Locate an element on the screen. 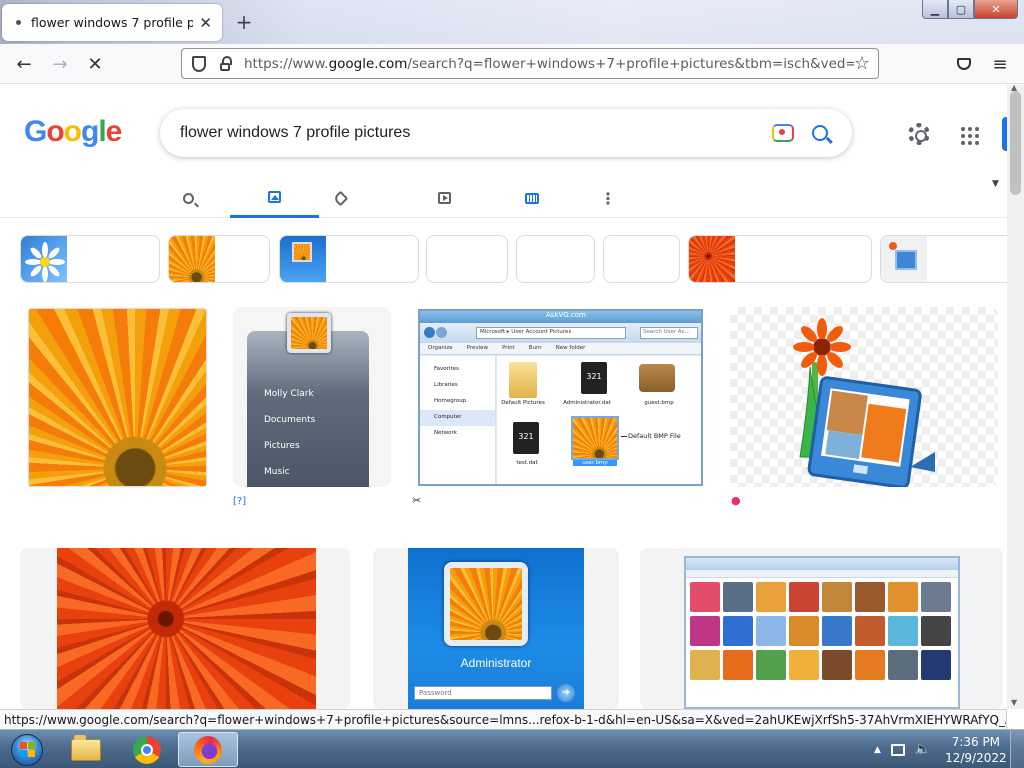 The height and width of the screenshot is (768, 1024). logo-letter: g is located at coordinates (90, 131).